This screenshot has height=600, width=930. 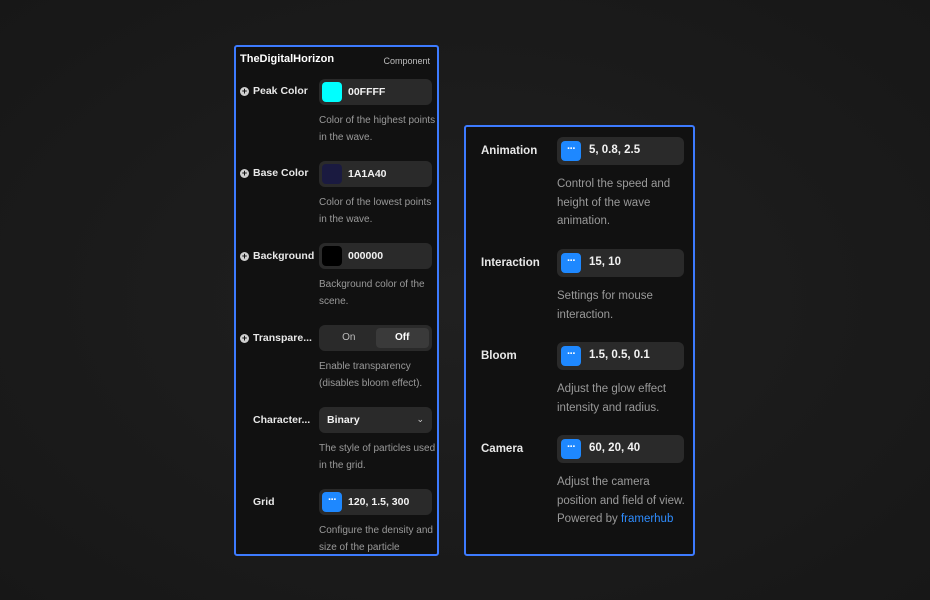 I want to click on interaction-label: Interaction, so click(x=510, y=263).